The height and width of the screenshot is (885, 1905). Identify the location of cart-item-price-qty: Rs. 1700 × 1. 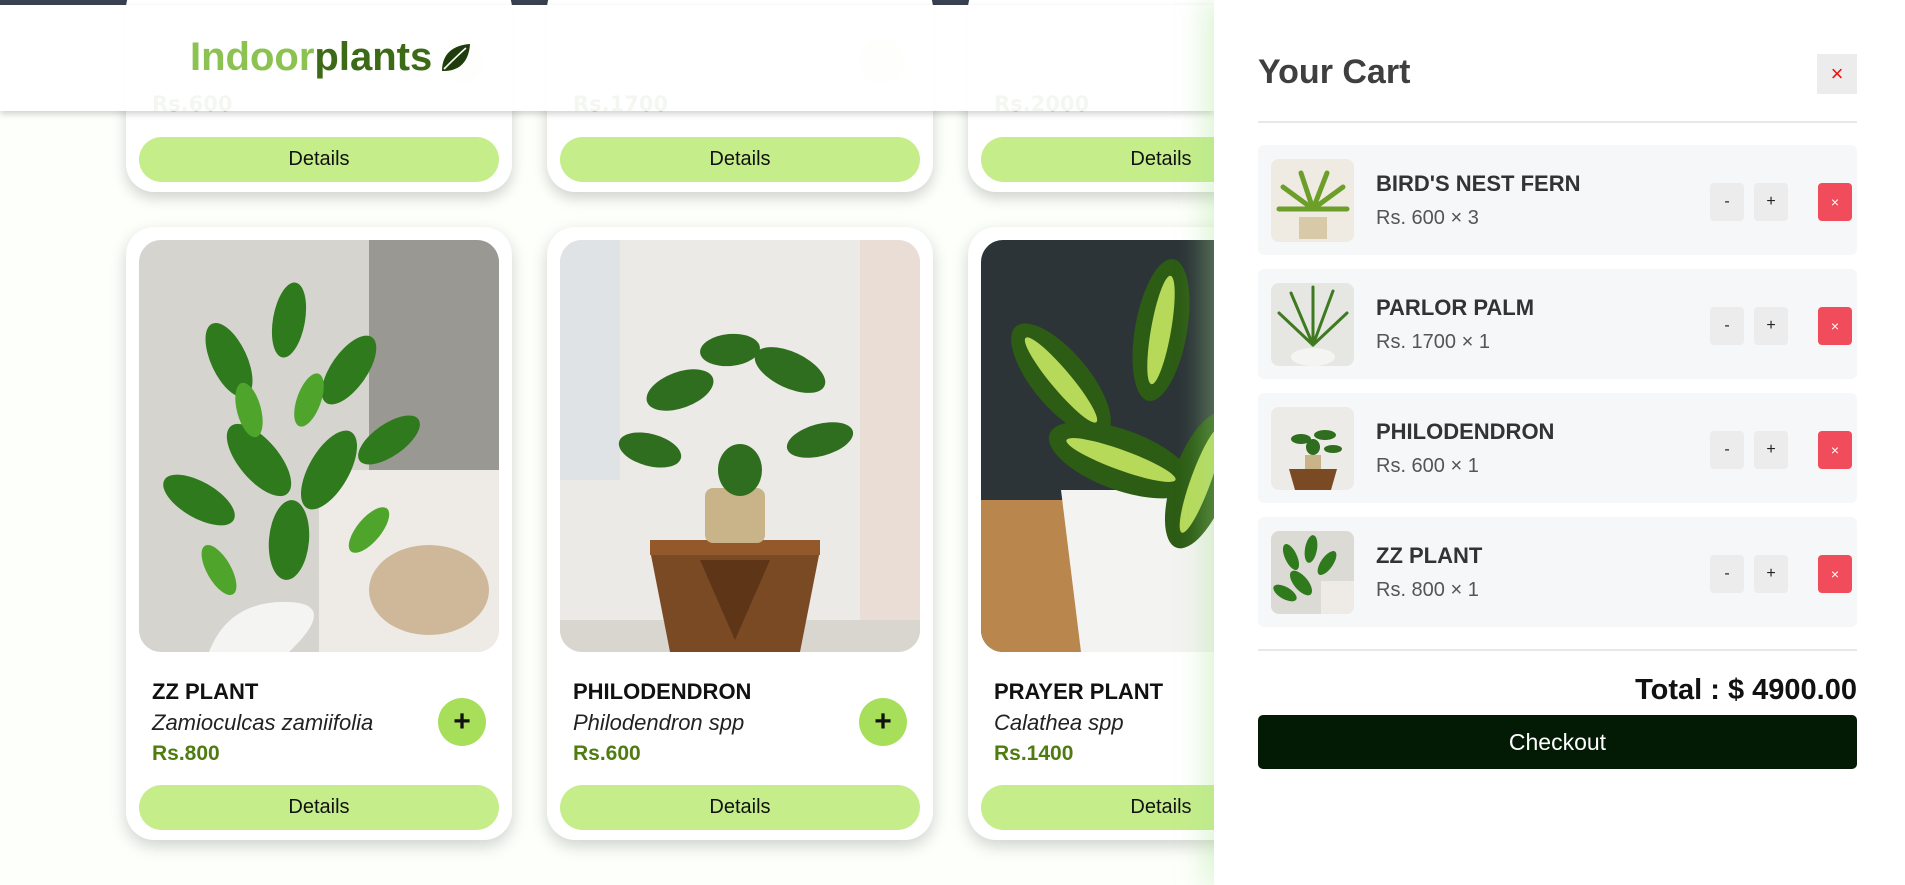
(1433, 342).